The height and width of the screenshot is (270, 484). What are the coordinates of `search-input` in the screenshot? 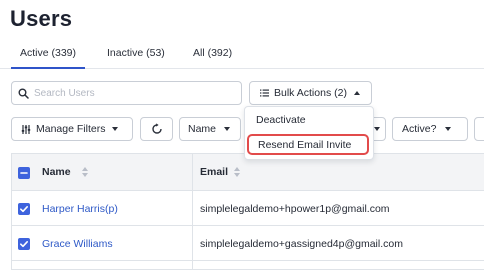 It's located at (134, 93).